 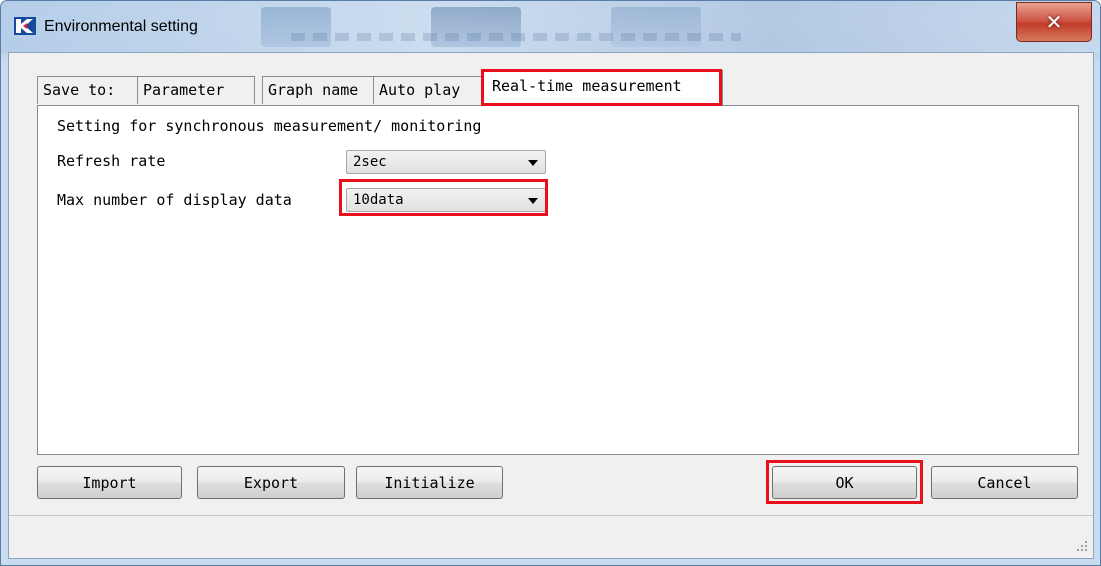 I want to click on refresh-rate-value: 2sec, so click(x=370, y=162).